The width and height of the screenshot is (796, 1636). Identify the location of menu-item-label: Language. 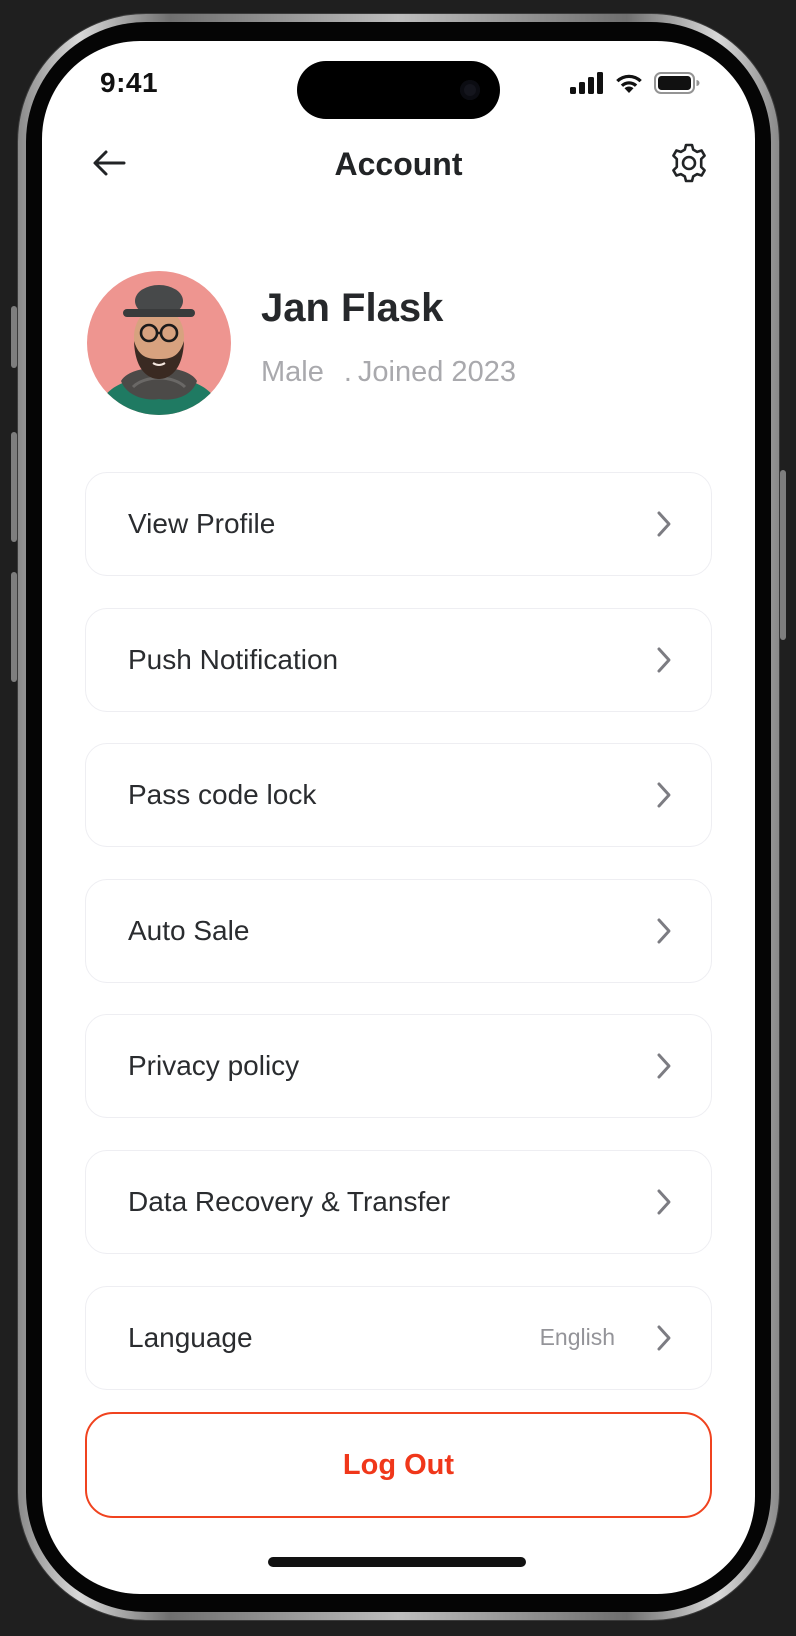
(190, 1337).